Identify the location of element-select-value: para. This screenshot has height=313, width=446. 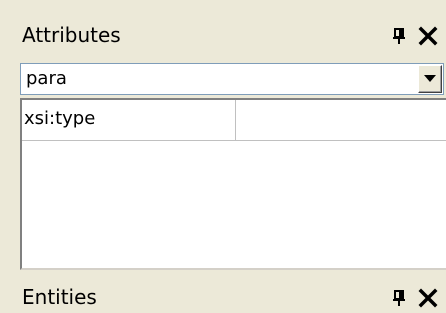
(46, 78).